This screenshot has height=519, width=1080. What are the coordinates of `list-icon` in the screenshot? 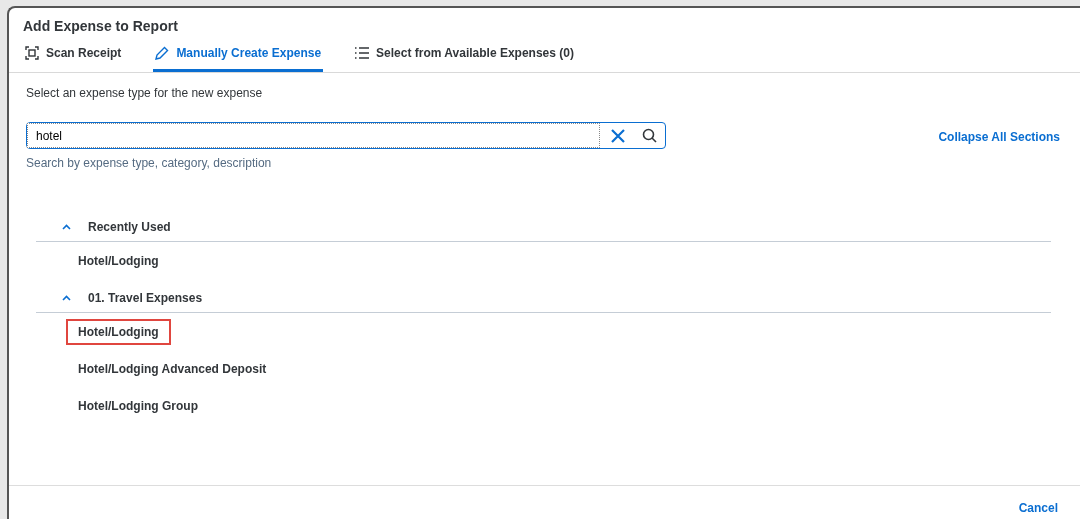 It's located at (362, 53).